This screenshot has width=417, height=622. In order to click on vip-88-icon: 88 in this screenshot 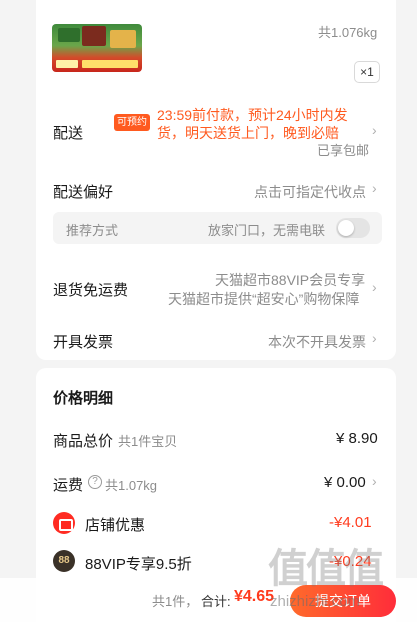, I will do `click(64, 561)`.